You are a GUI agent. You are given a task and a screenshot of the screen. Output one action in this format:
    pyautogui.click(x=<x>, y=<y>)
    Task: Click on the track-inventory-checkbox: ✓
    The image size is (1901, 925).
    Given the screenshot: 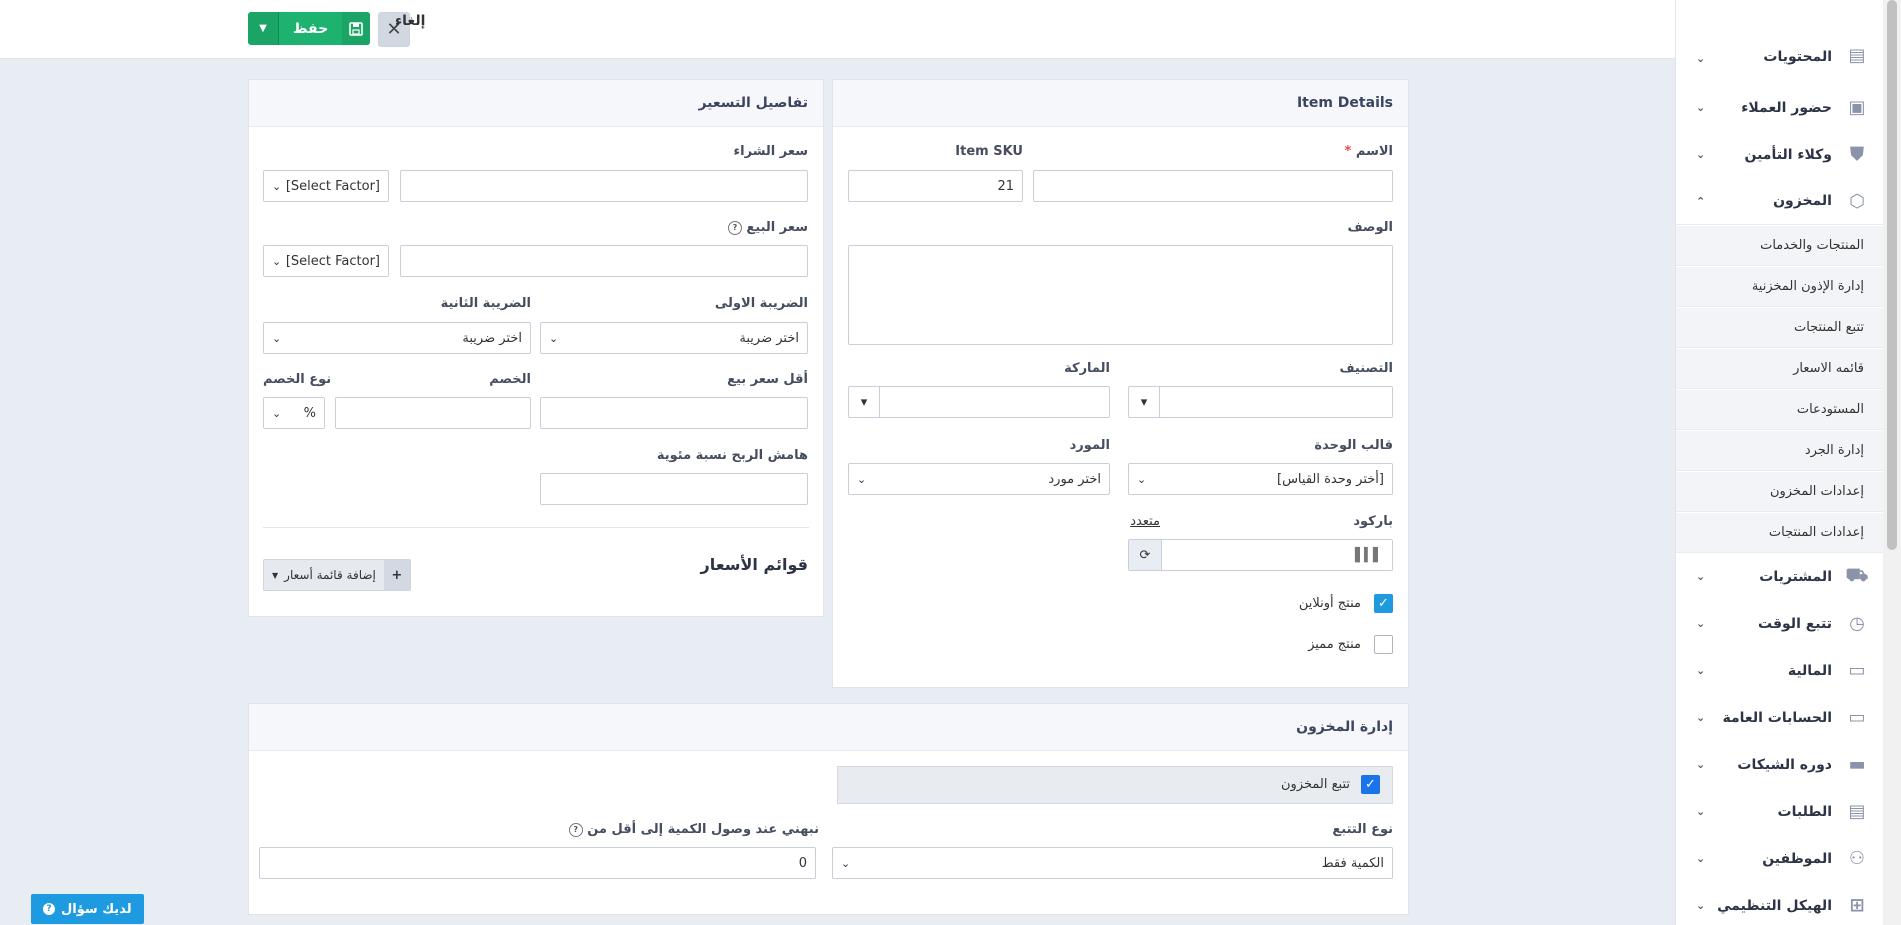 What is the action you would take?
    pyautogui.click(x=1370, y=784)
    